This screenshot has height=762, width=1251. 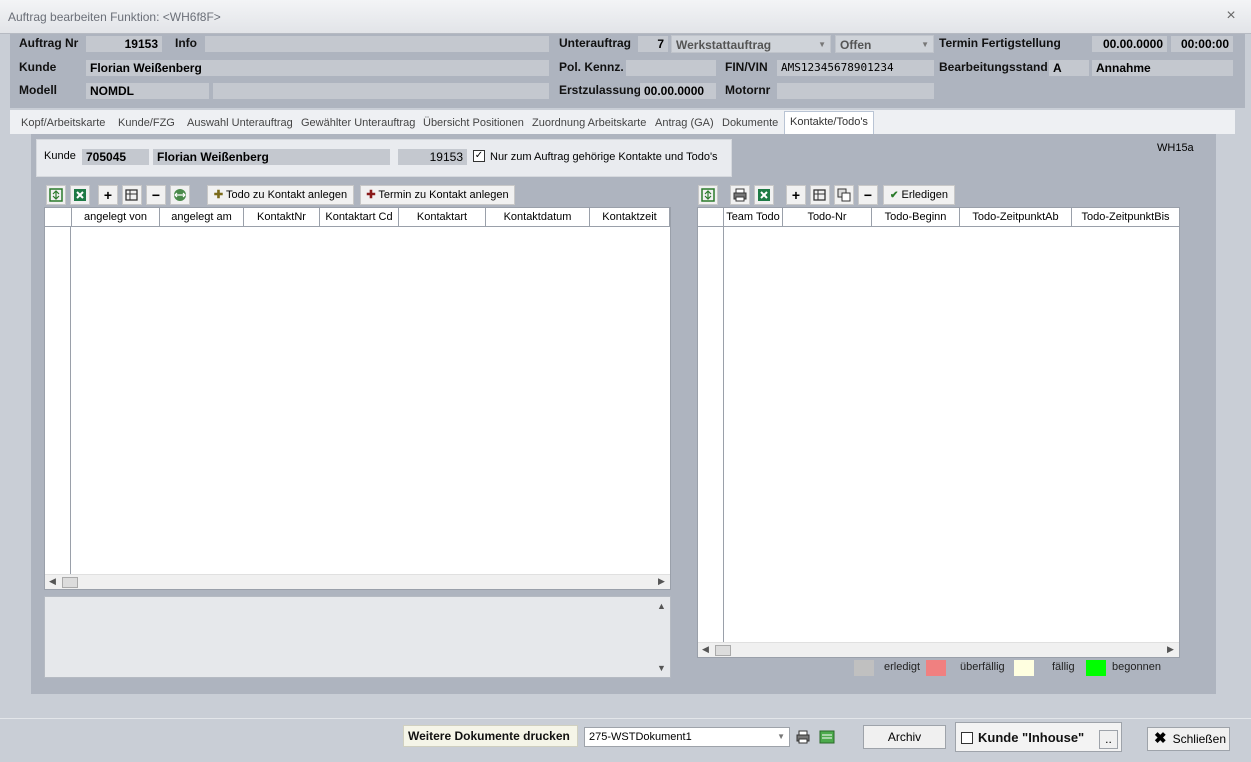 What do you see at coordinates (1096, 668) in the screenshot?
I see `legend-swatch-begonnen` at bounding box center [1096, 668].